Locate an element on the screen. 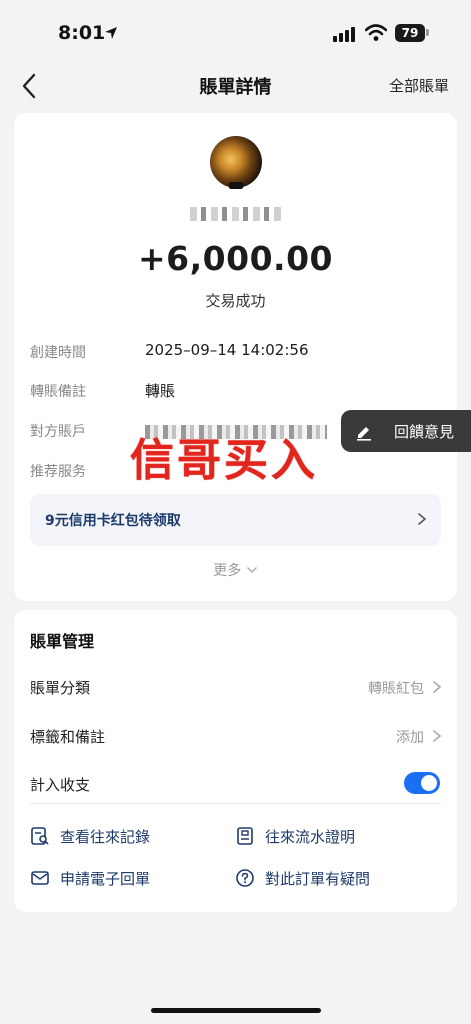  detail-row-created-time: 創建時間 2025–09–14 14:02:56 is located at coordinates (235, 352).